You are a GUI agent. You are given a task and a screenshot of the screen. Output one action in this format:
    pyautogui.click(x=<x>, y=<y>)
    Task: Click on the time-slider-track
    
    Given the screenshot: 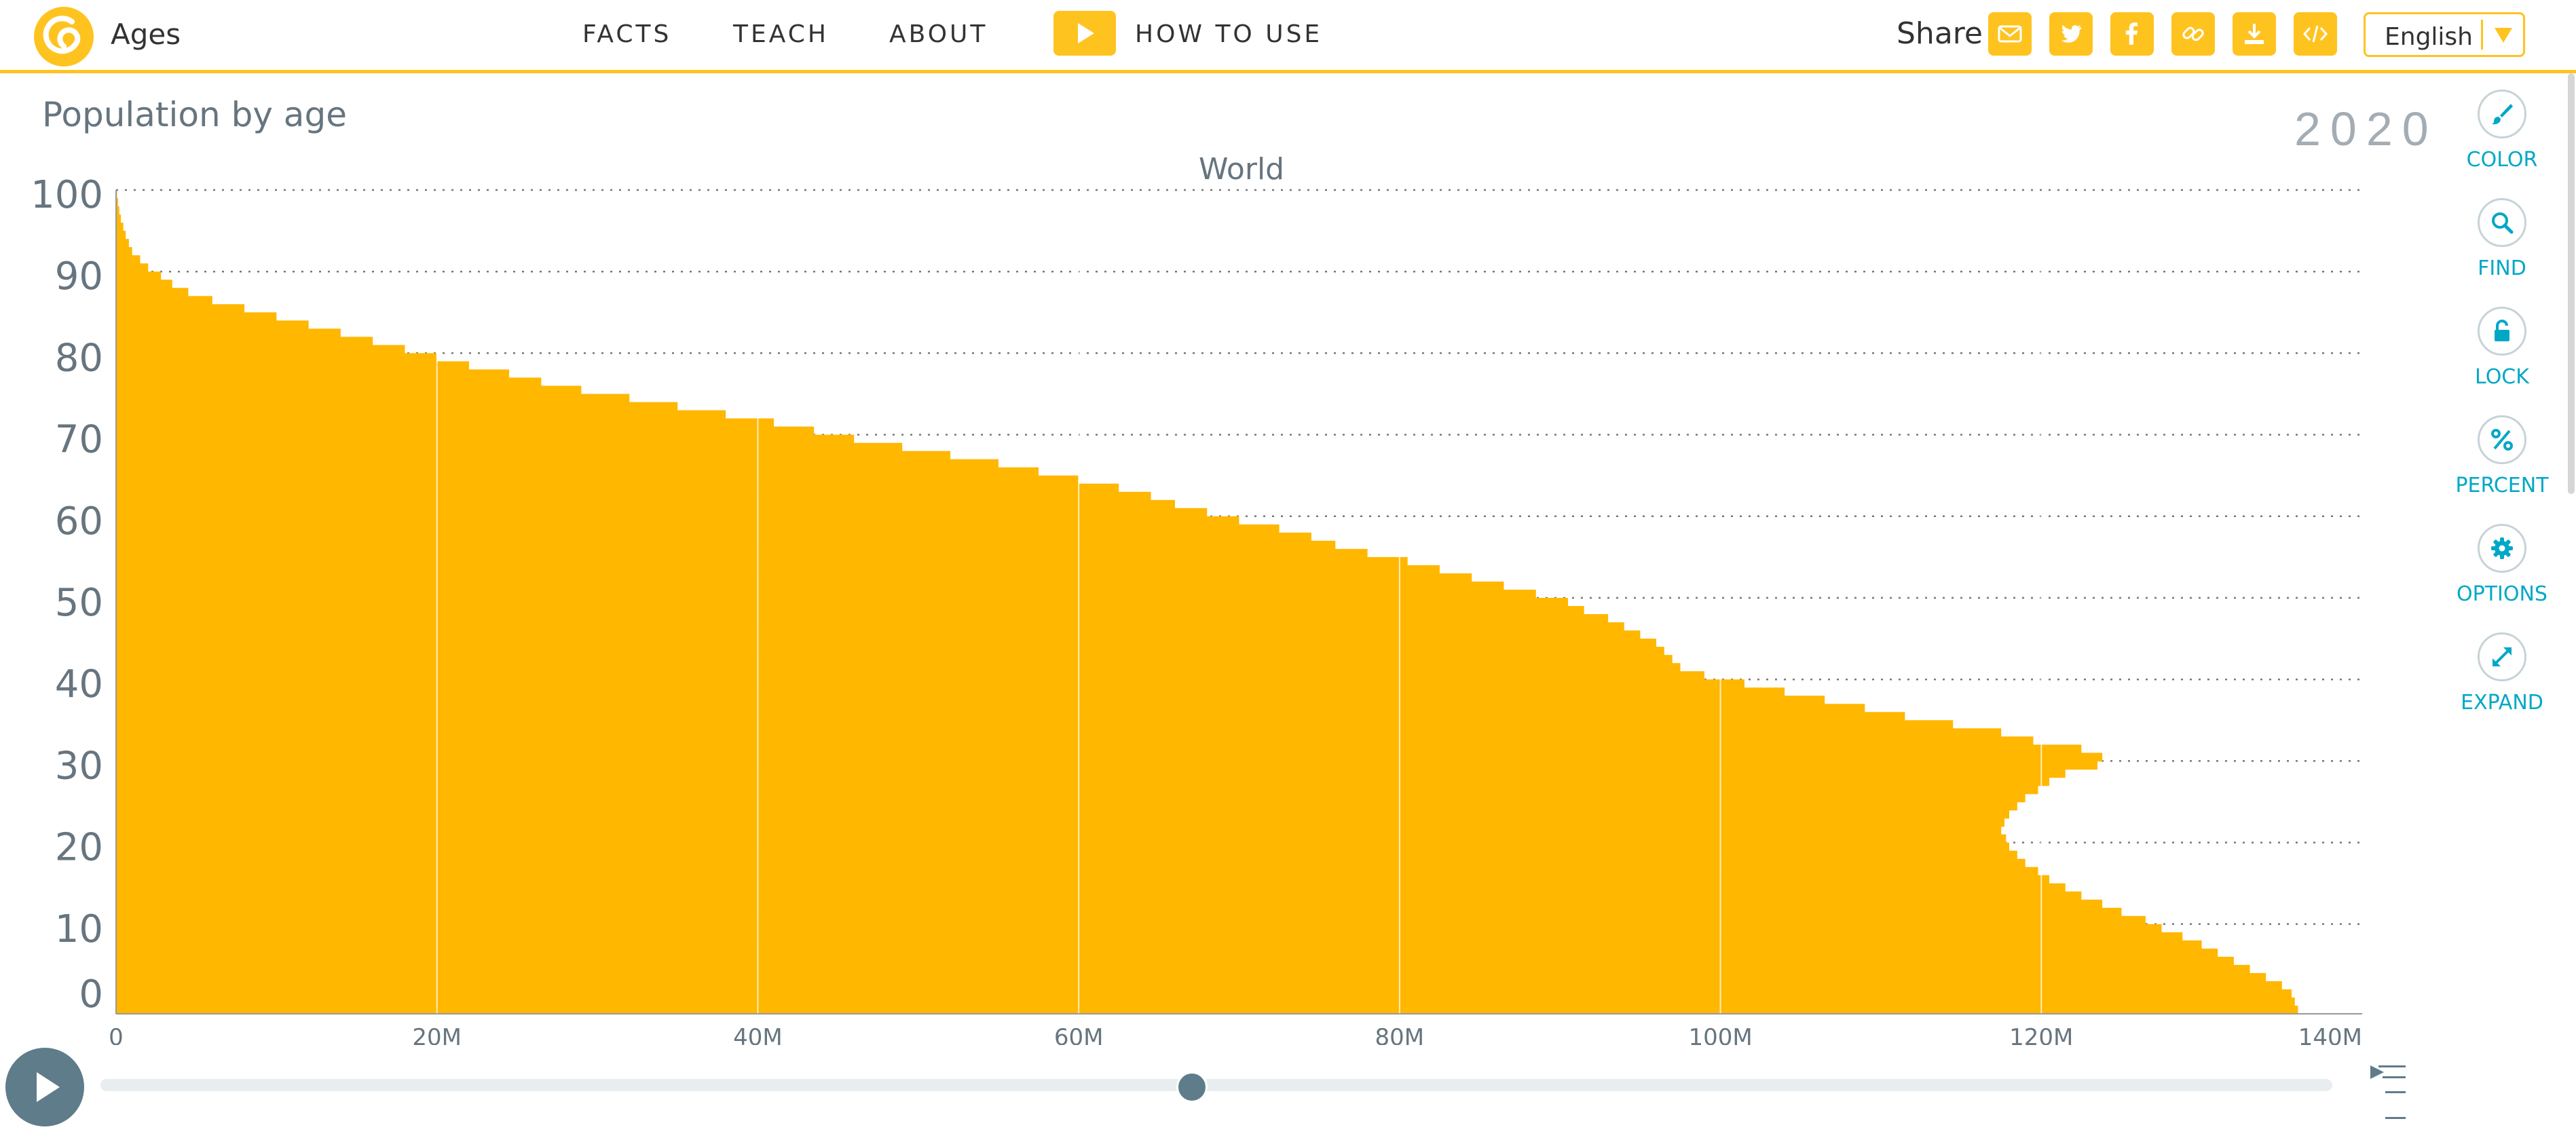 What is the action you would take?
    pyautogui.click(x=1216, y=1085)
    